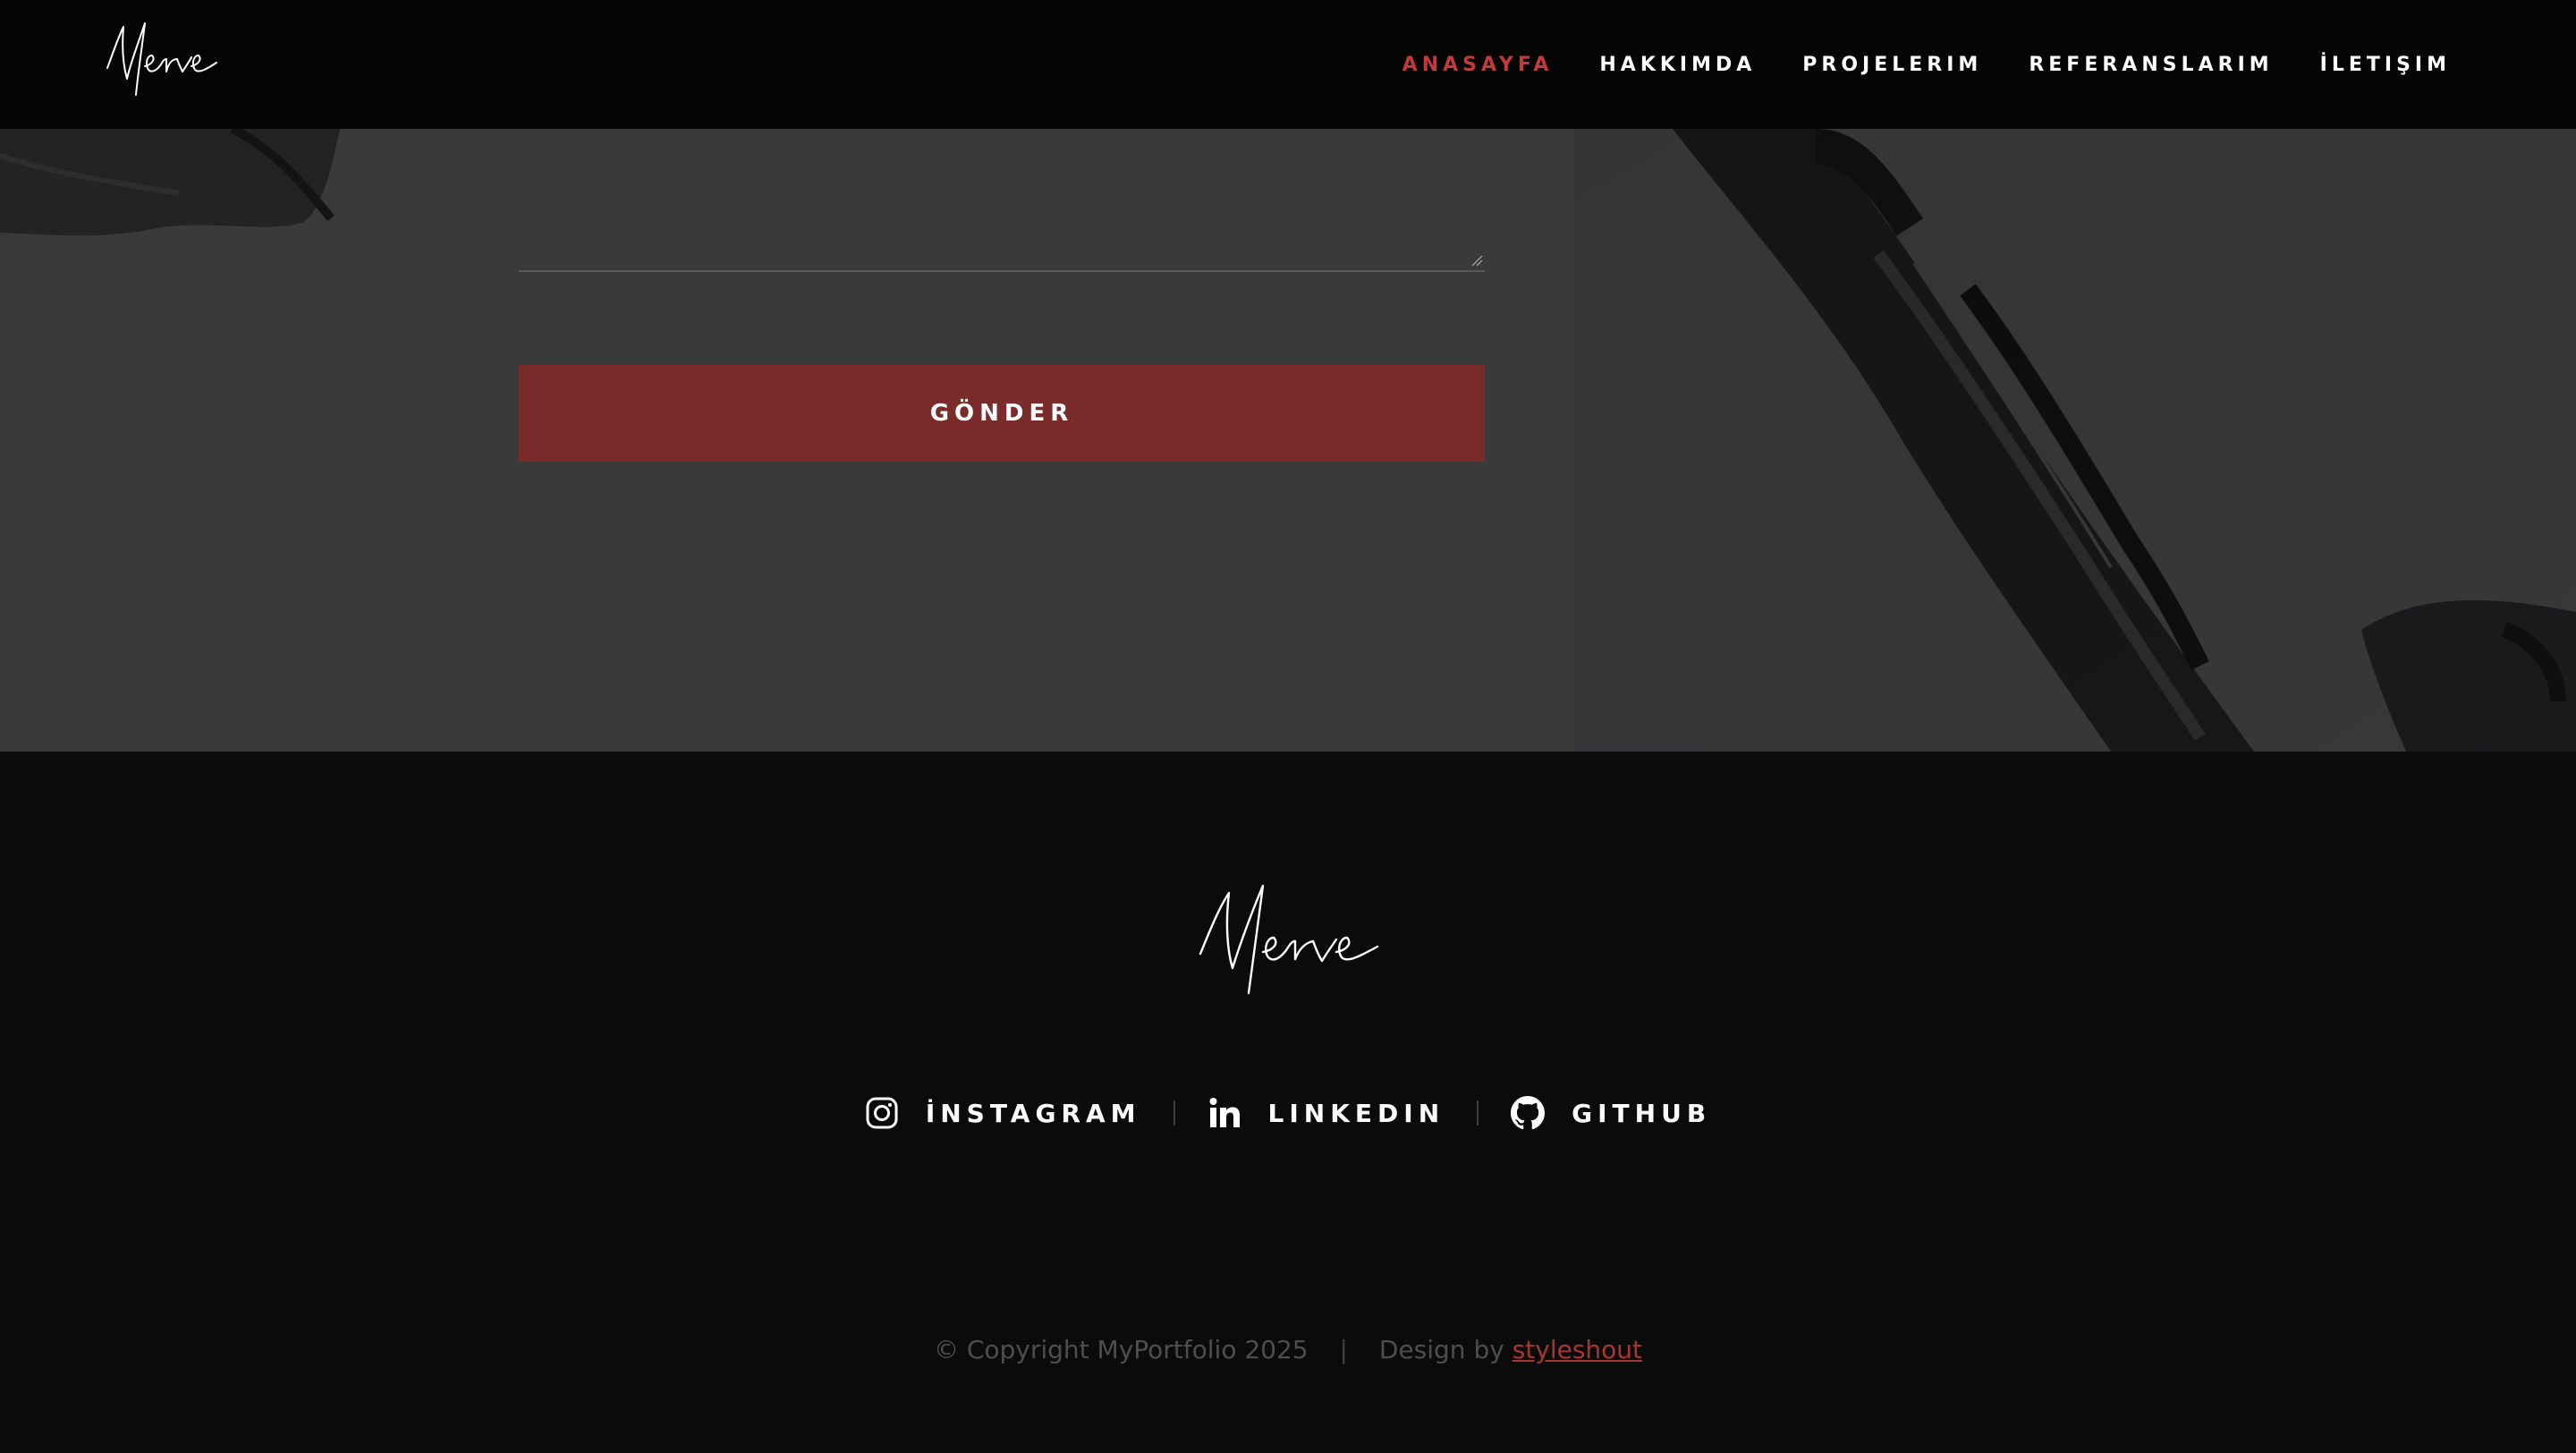 This screenshot has height=1453, width=2576. Describe the element at coordinates (1677, 65) in the screenshot. I see `nav-item-hakkimda: HAKKIMDA` at that location.